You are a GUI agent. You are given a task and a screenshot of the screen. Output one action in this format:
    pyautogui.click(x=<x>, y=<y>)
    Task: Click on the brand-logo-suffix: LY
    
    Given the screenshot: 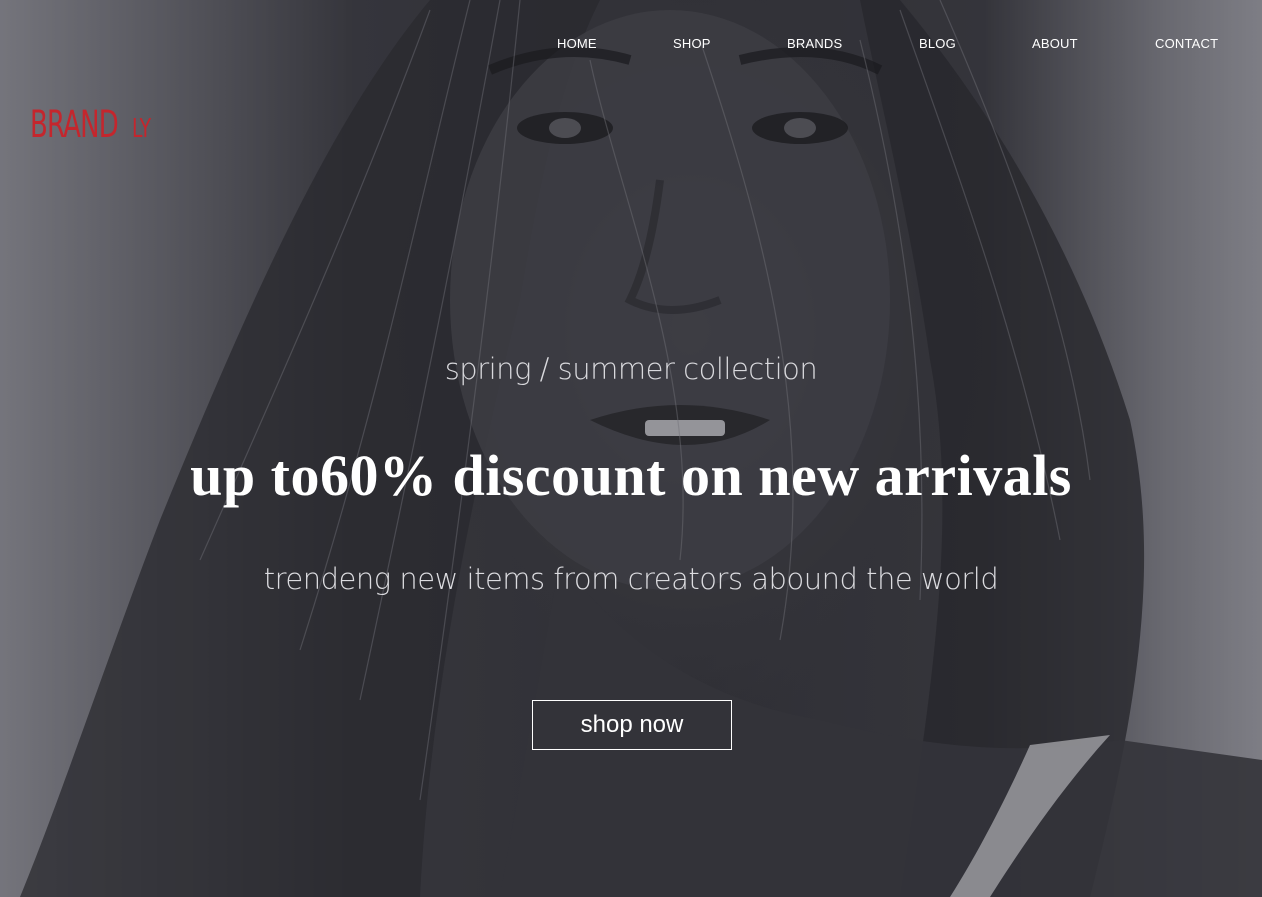 What is the action you would take?
    pyautogui.click(x=142, y=129)
    